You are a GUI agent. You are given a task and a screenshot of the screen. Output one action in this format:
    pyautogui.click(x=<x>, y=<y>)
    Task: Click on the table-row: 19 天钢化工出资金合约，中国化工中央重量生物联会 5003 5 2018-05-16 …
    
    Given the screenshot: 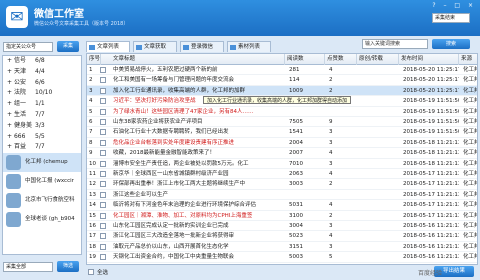 What is the action you would take?
    pyautogui.click(x=282, y=257)
    